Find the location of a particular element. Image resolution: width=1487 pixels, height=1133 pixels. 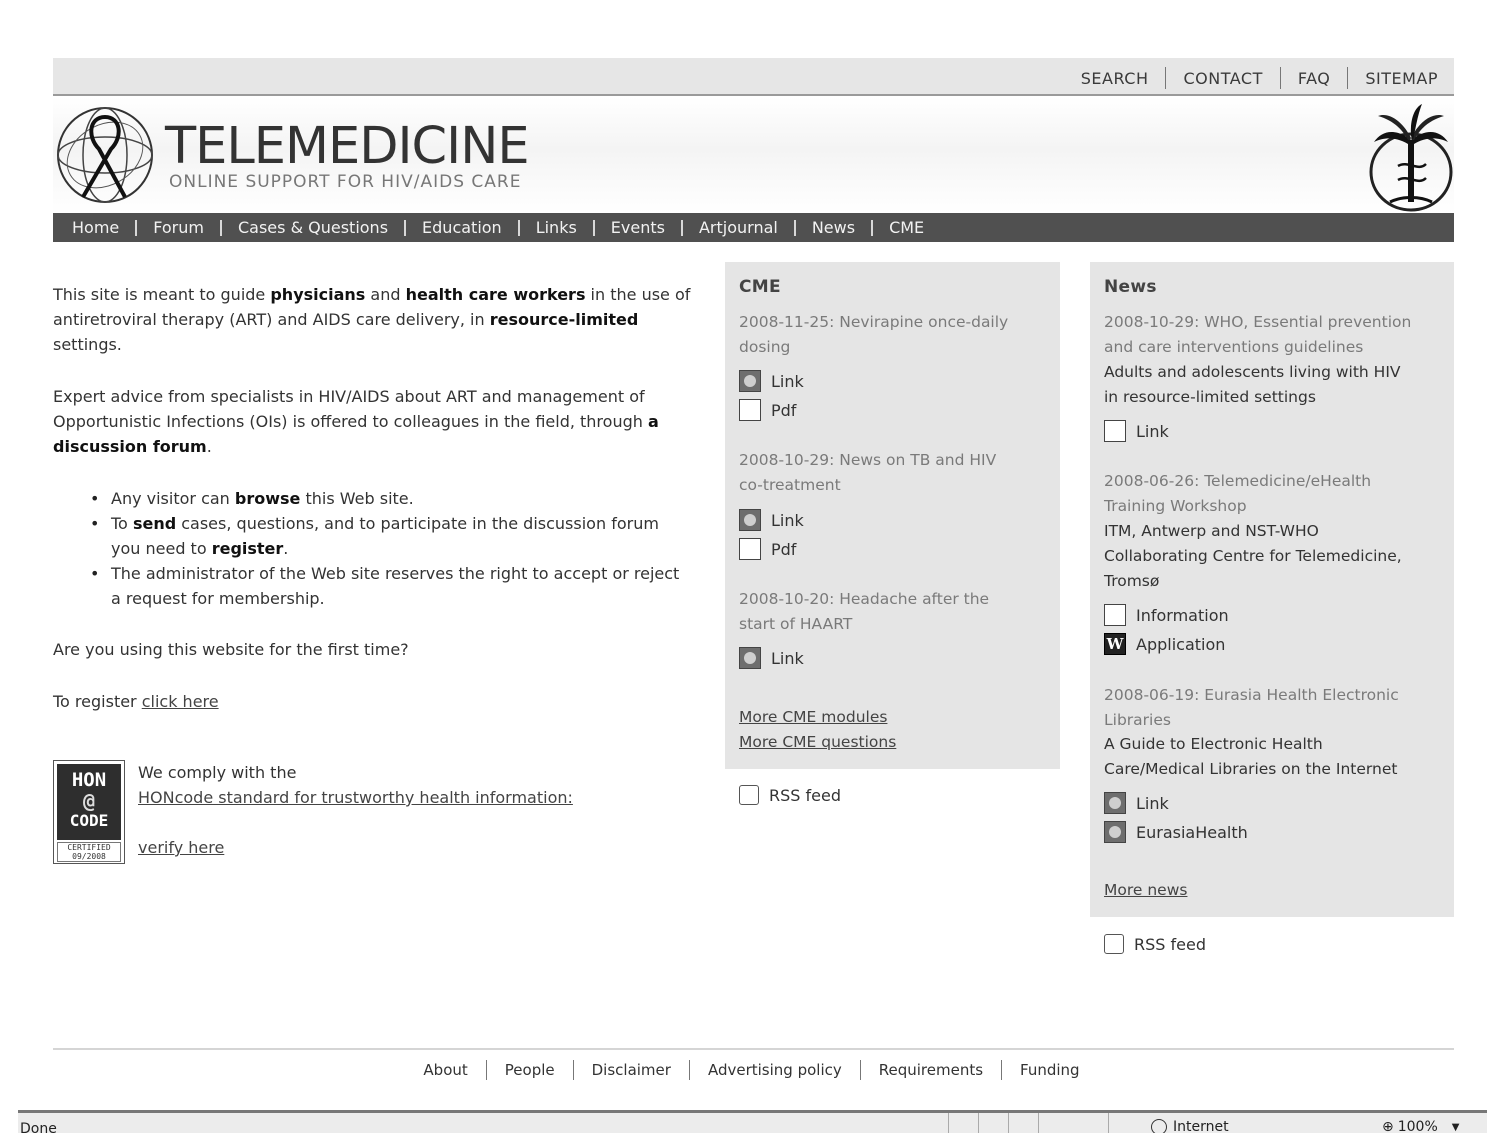

news-link: Link is located at coordinates (1136, 803).